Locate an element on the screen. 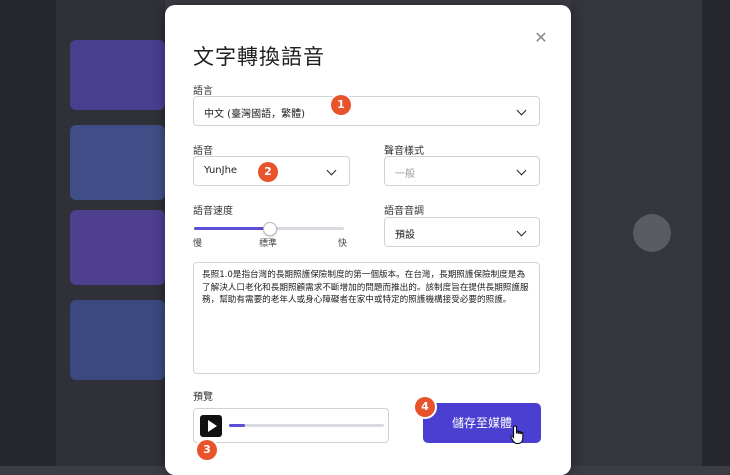 This screenshot has height=475, width=730. background-avatar is located at coordinates (652, 233).